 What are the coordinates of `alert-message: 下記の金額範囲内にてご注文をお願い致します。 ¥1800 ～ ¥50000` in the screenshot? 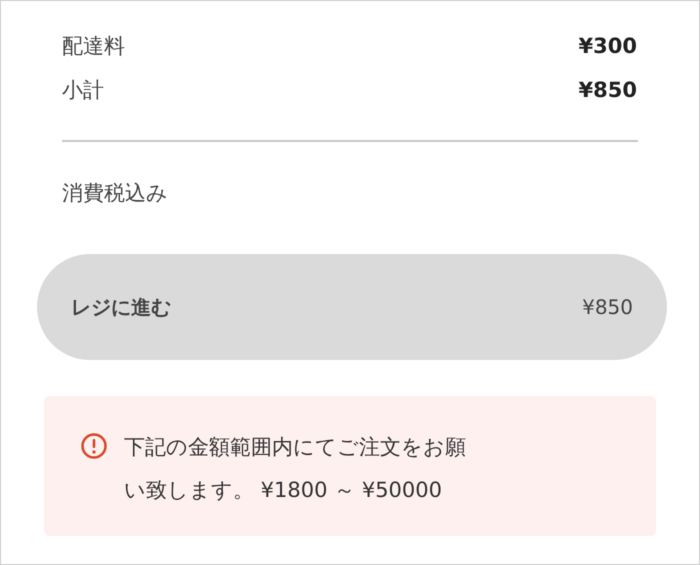 It's located at (295, 469).